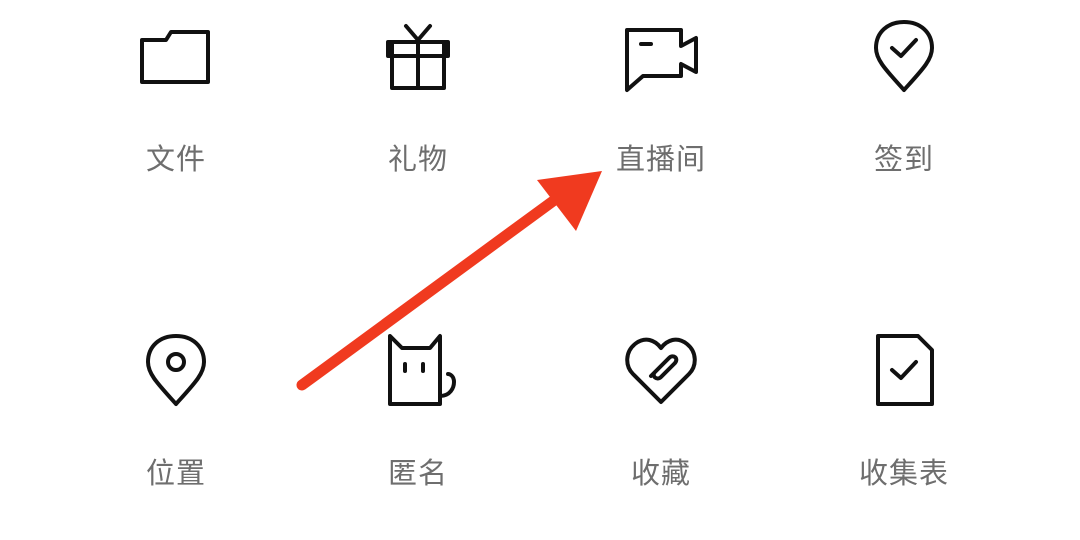  I want to click on menu-item-label: 礼物, so click(417, 159).